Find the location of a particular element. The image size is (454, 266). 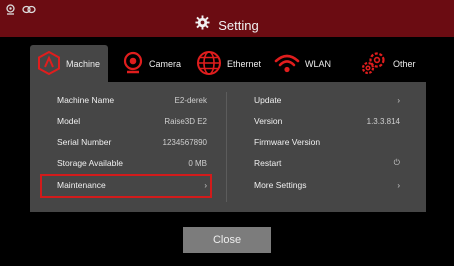

list-item: Model Raise3D E2 is located at coordinates (132, 121).